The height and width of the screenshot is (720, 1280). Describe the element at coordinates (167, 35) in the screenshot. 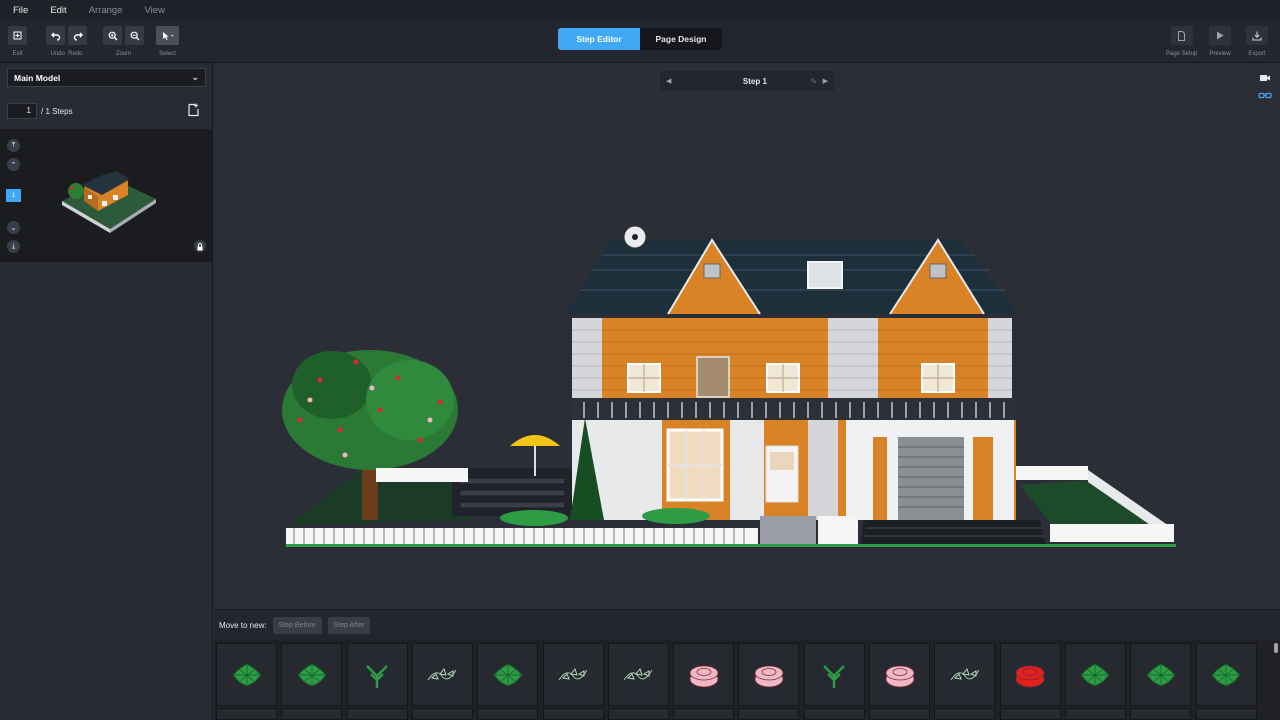

I see `select-button` at that location.